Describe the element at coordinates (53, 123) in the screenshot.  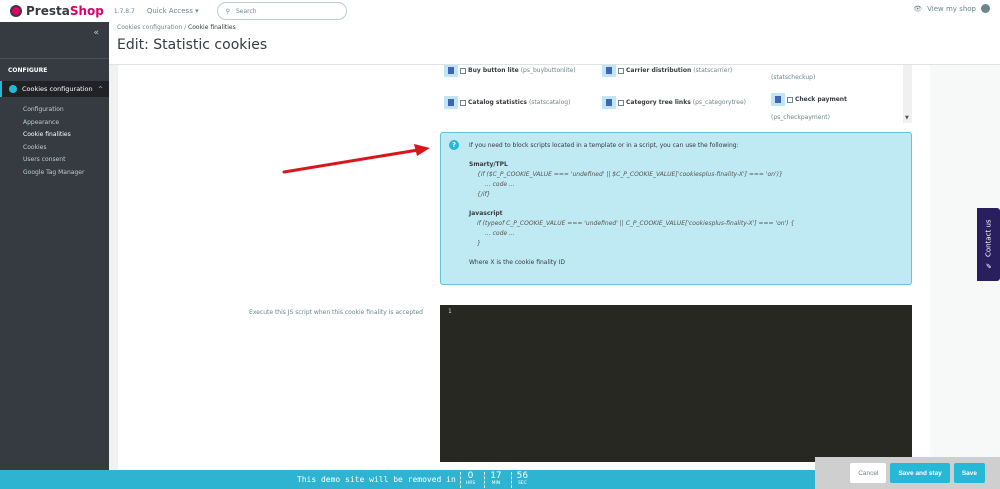
I see `sidebar-item-appearance: Appearance` at that location.